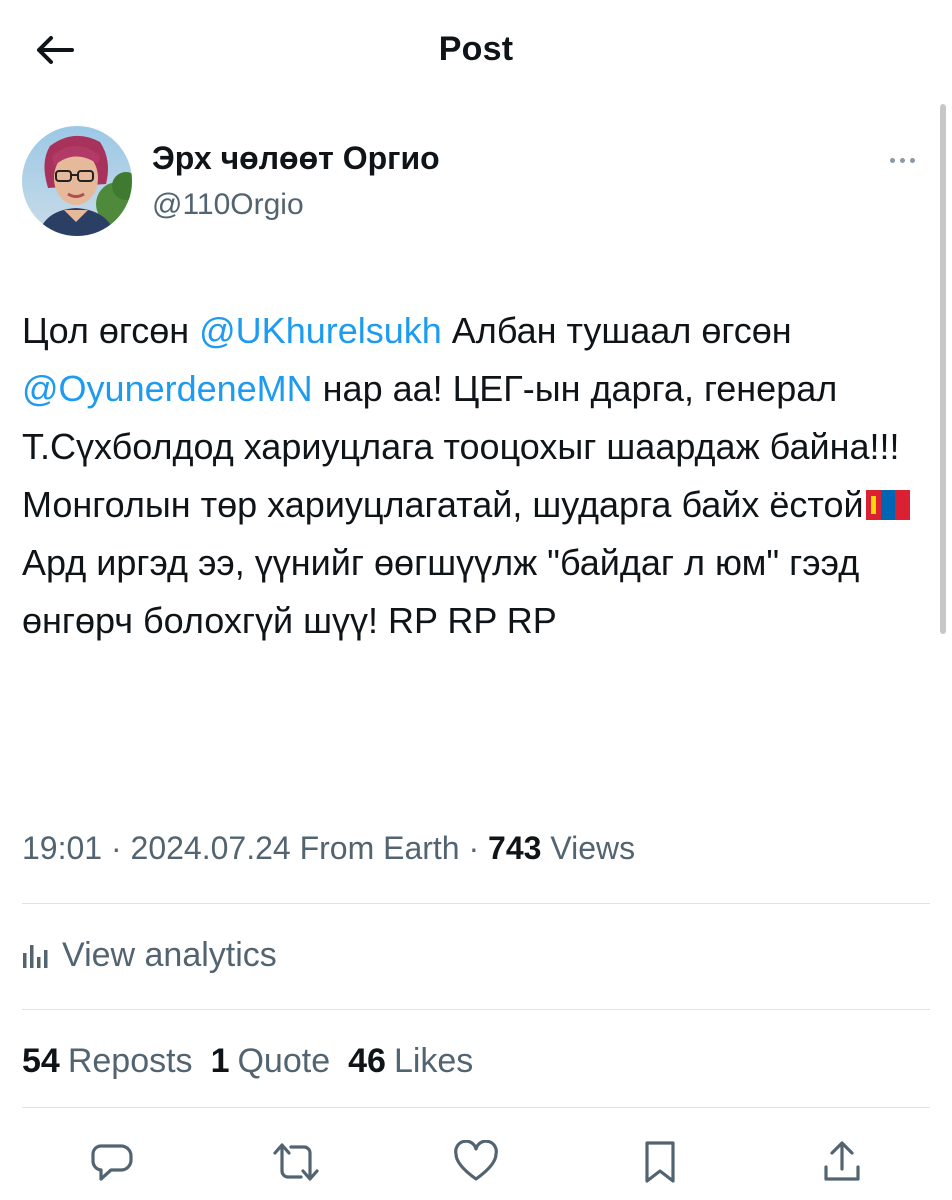 The image size is (952, 1200). I want to click on quotes-stat: 1 Quote, so click(271, 1061).